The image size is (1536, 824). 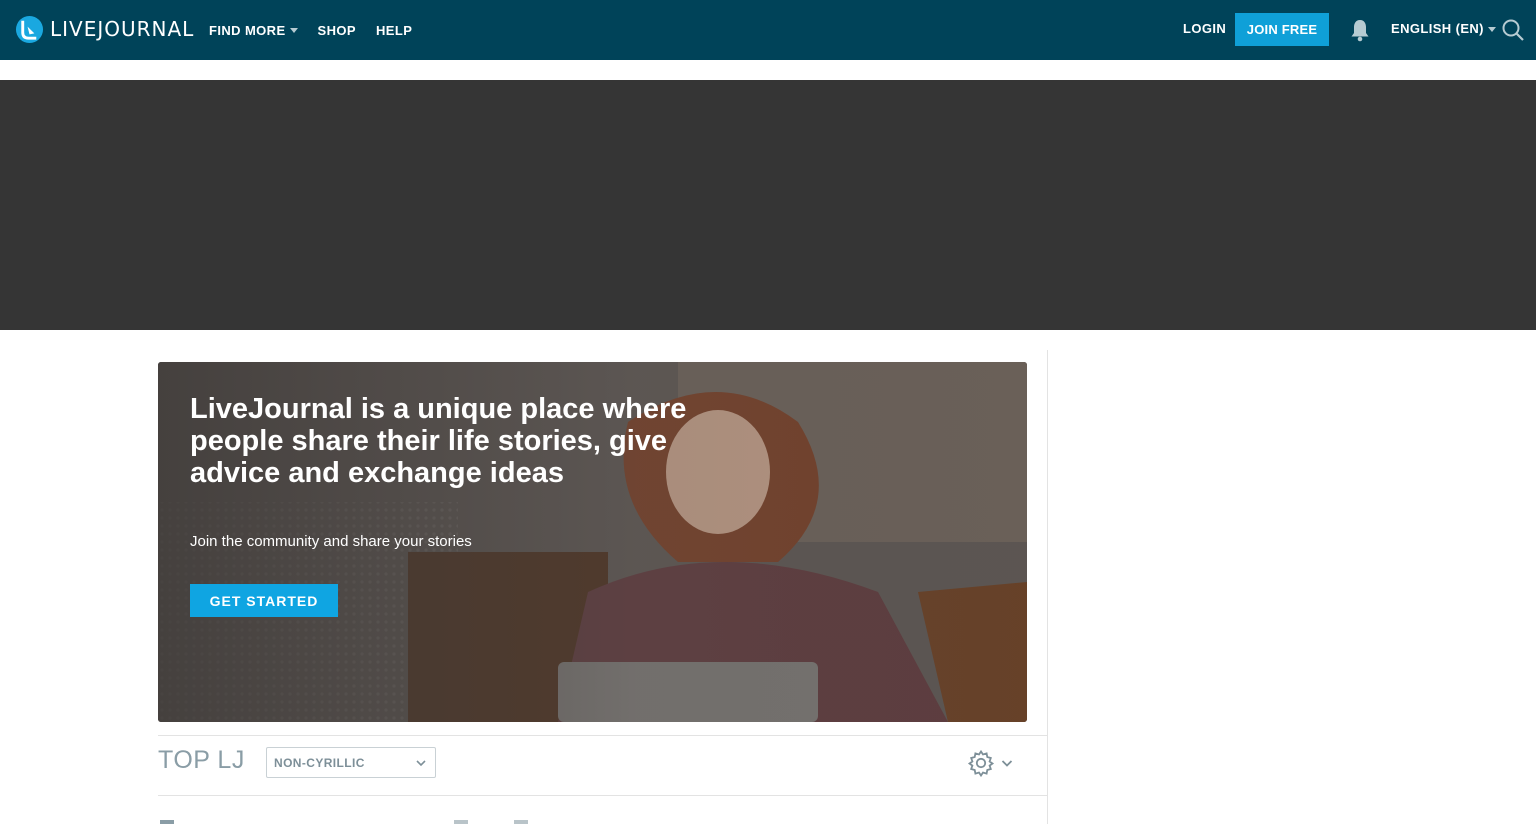 I want to click on column-divider, so click(x=1047, y=587).